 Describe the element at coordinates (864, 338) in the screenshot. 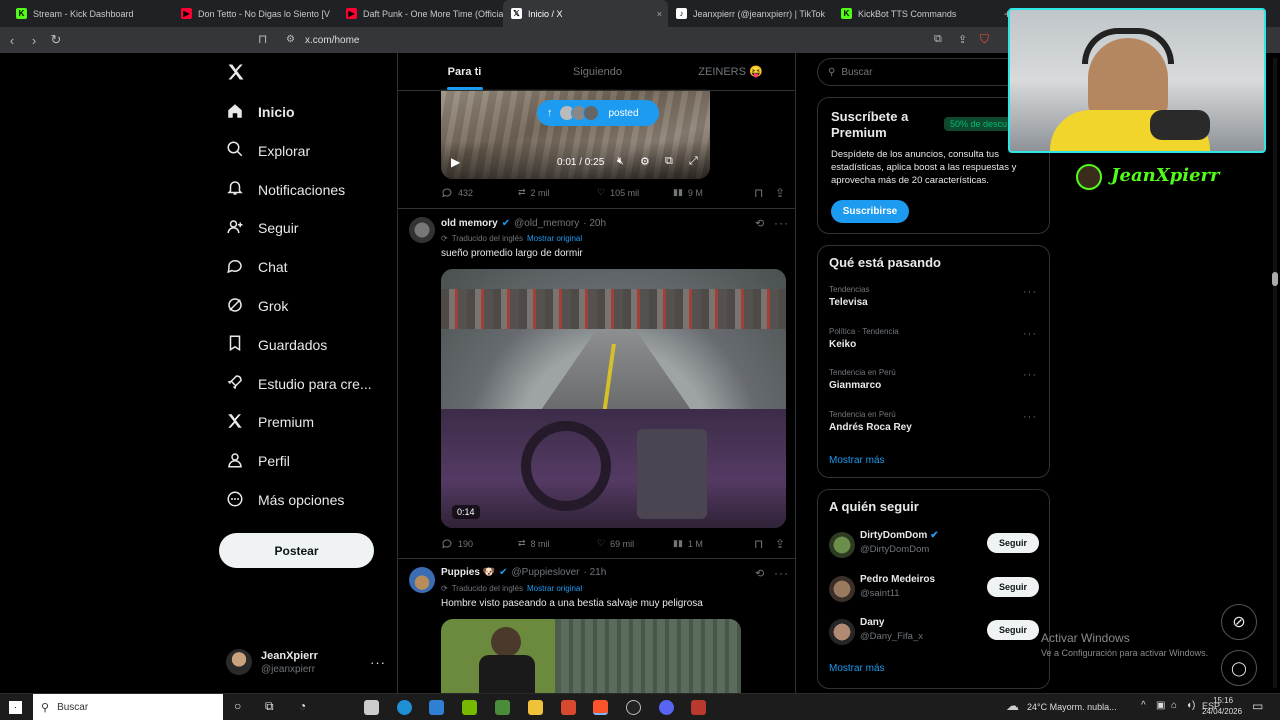

I see `trend-item: Política · Tendencia Keiko` at that location.